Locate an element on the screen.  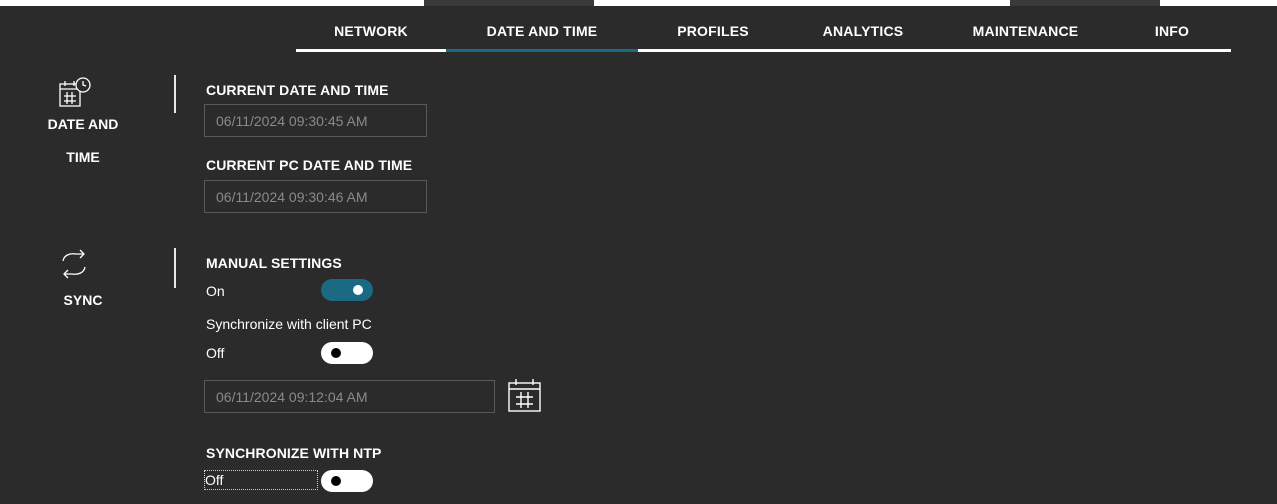
tab-network: NETWORK is located at coordinates (371, 31).